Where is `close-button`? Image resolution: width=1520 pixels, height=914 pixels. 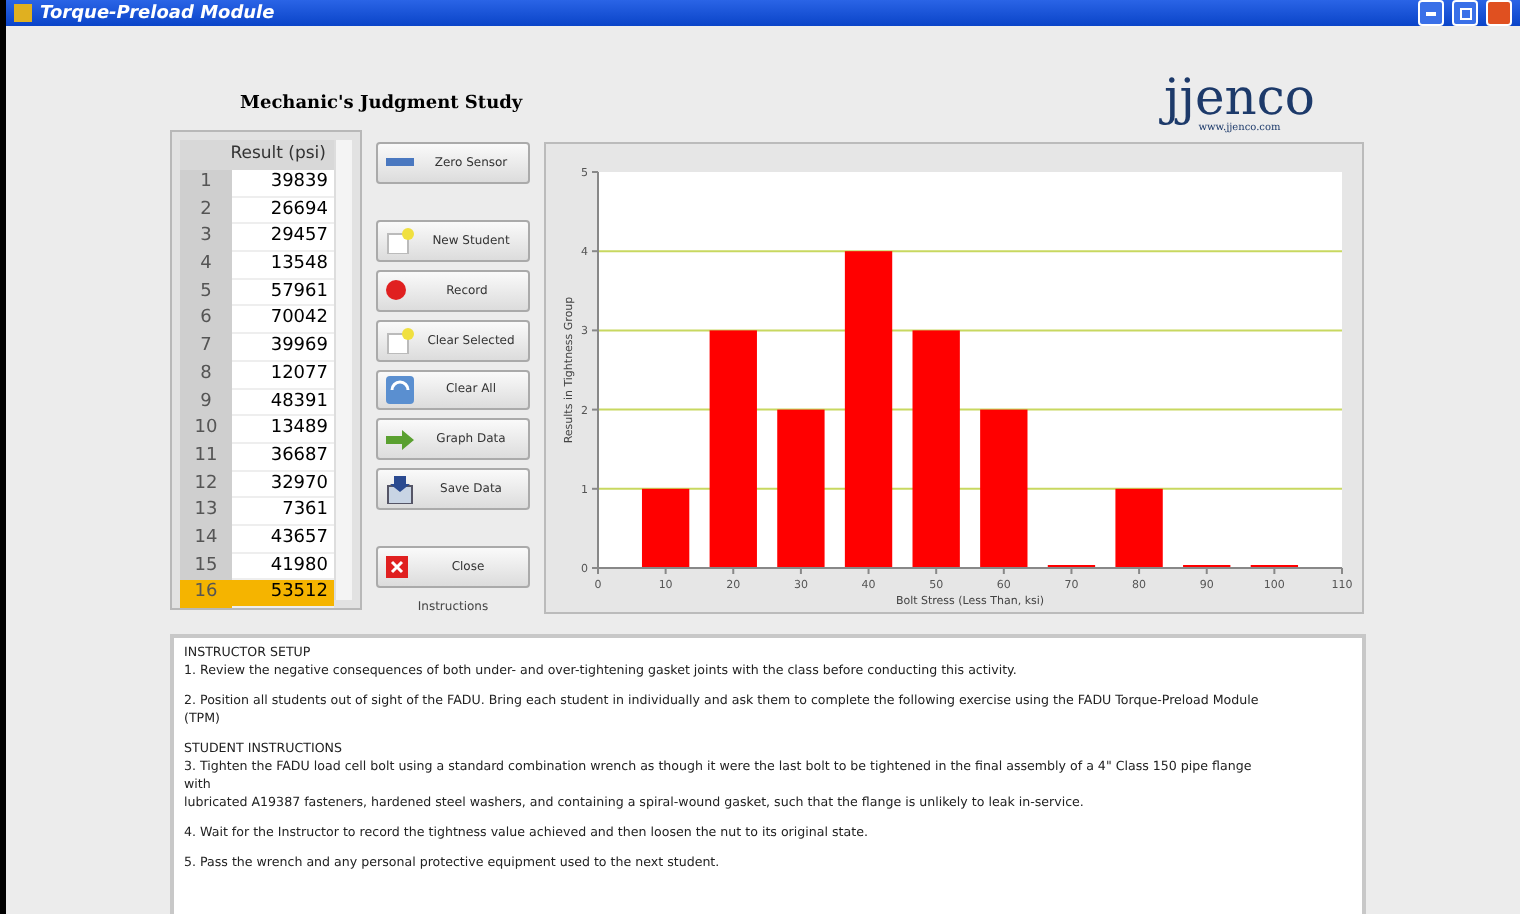
close-button is located at coordinates (1499, 13).